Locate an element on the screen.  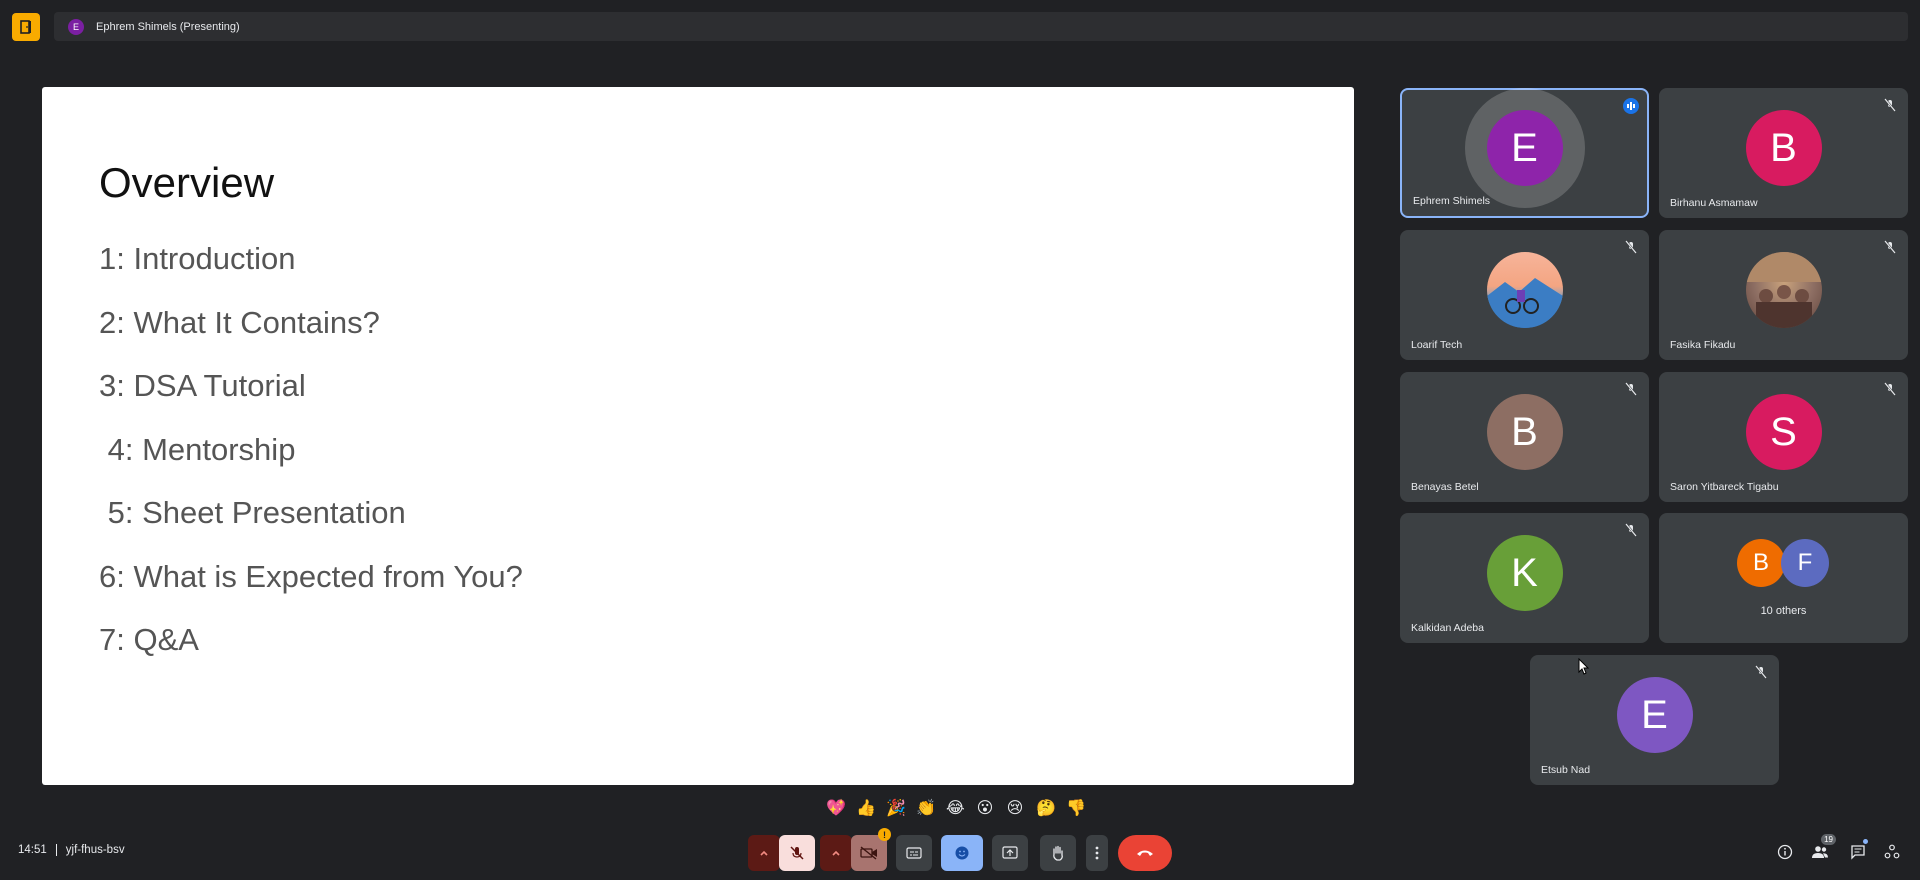
reaction-clap: 👏 is located at coordinates (926, 808).